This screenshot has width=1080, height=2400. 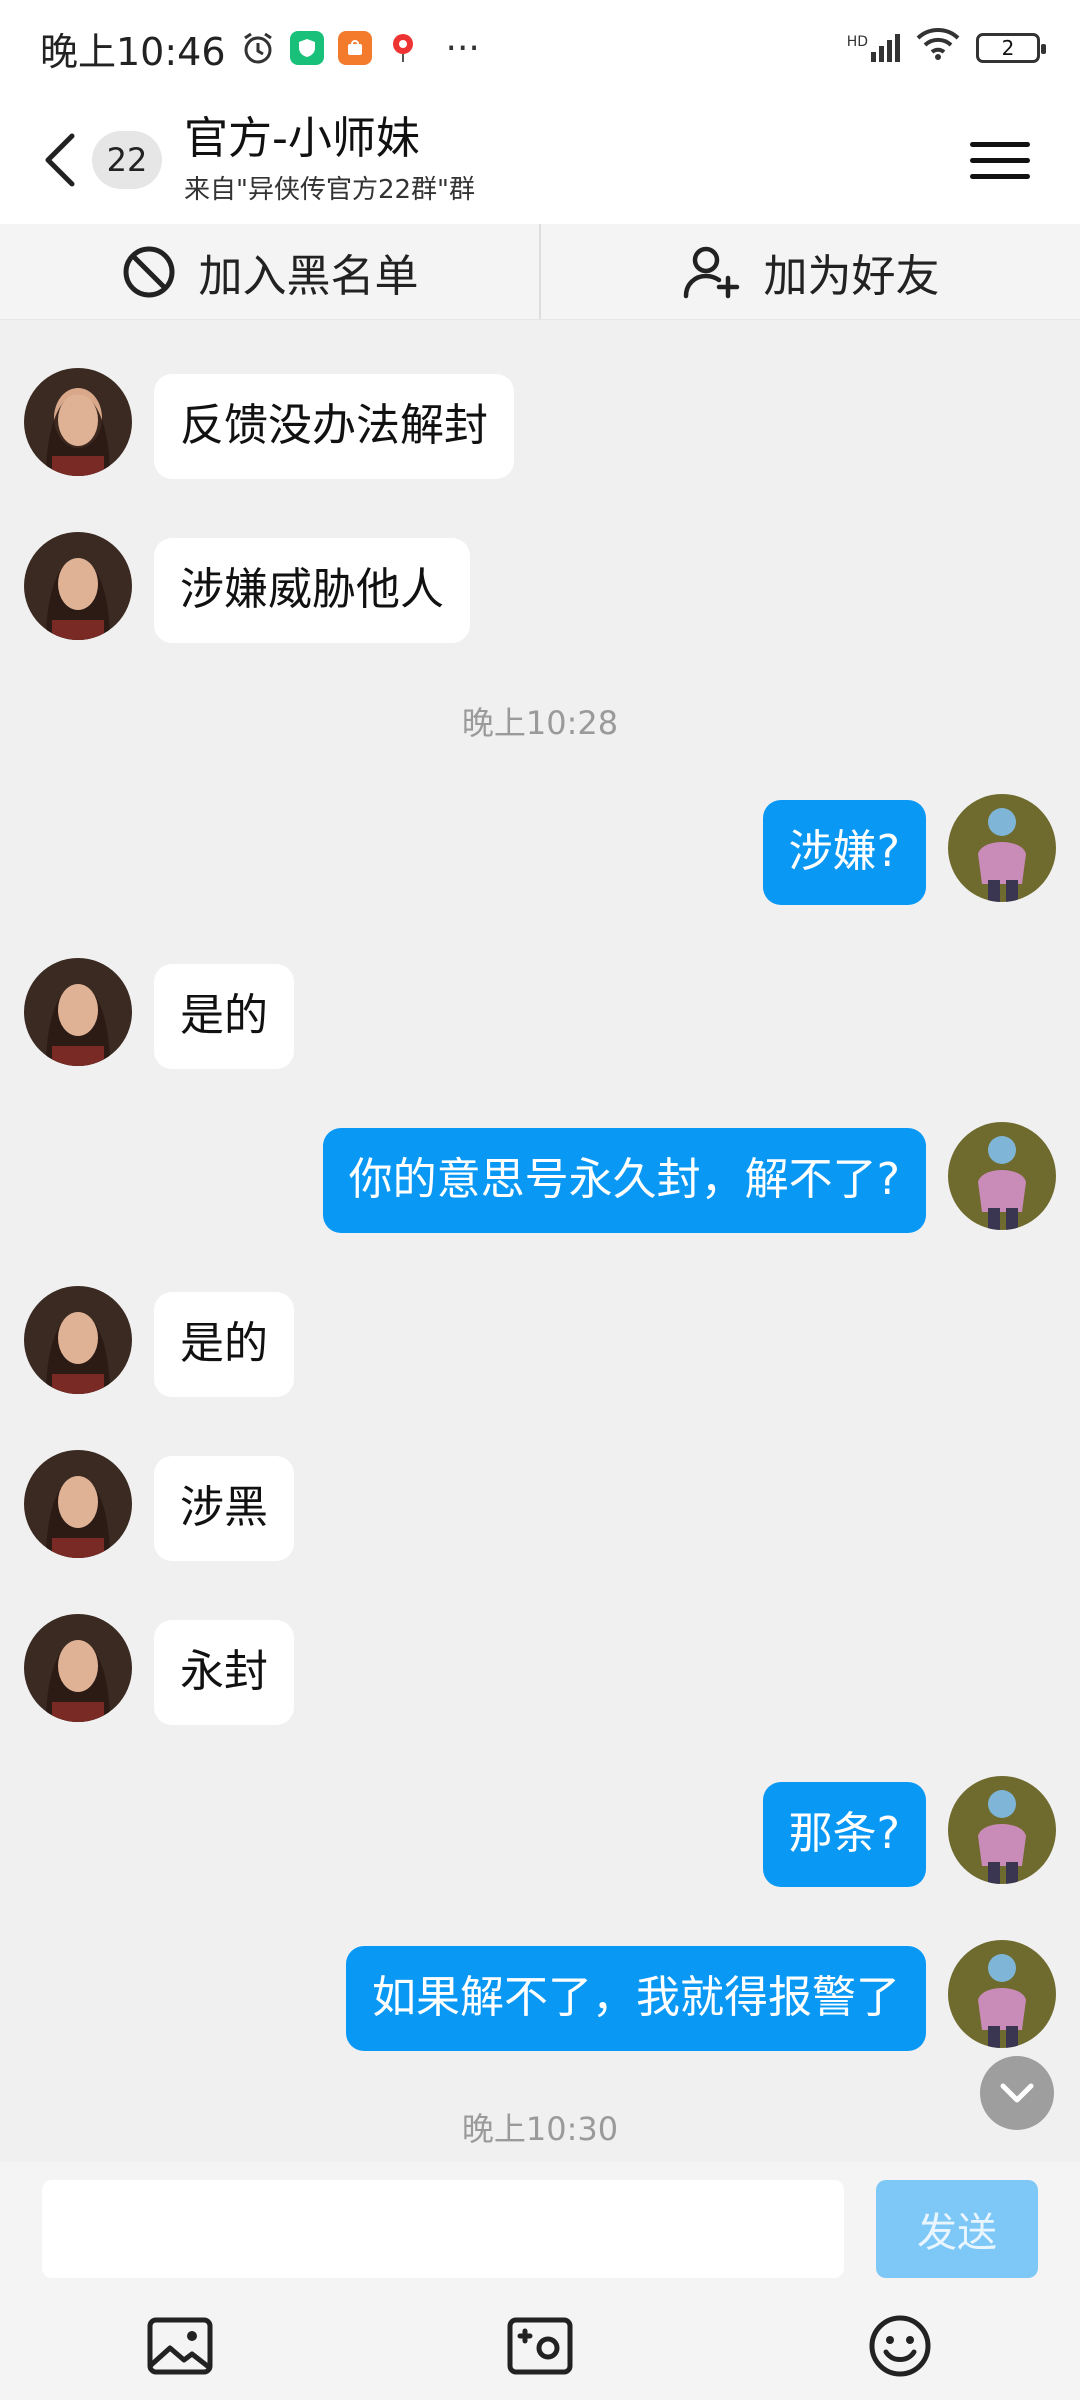 I want to click on message-row: 反馈没办法解封, so click(x=269, y=423).